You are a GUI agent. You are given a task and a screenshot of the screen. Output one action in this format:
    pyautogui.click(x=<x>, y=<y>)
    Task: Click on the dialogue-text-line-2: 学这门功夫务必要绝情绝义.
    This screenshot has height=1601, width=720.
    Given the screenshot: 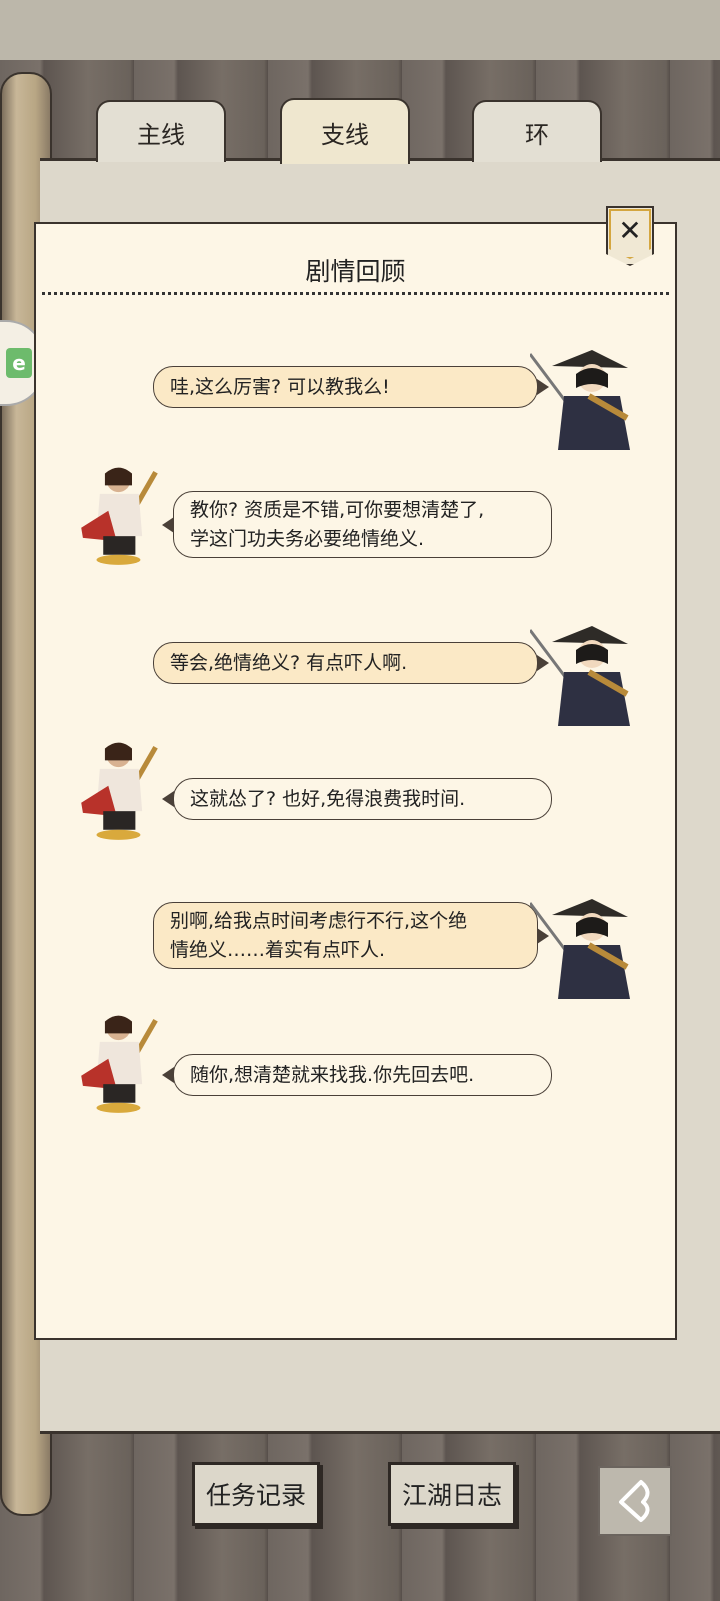 What is the action you would take?
    pyautogui.click(x=307, y=538)
    